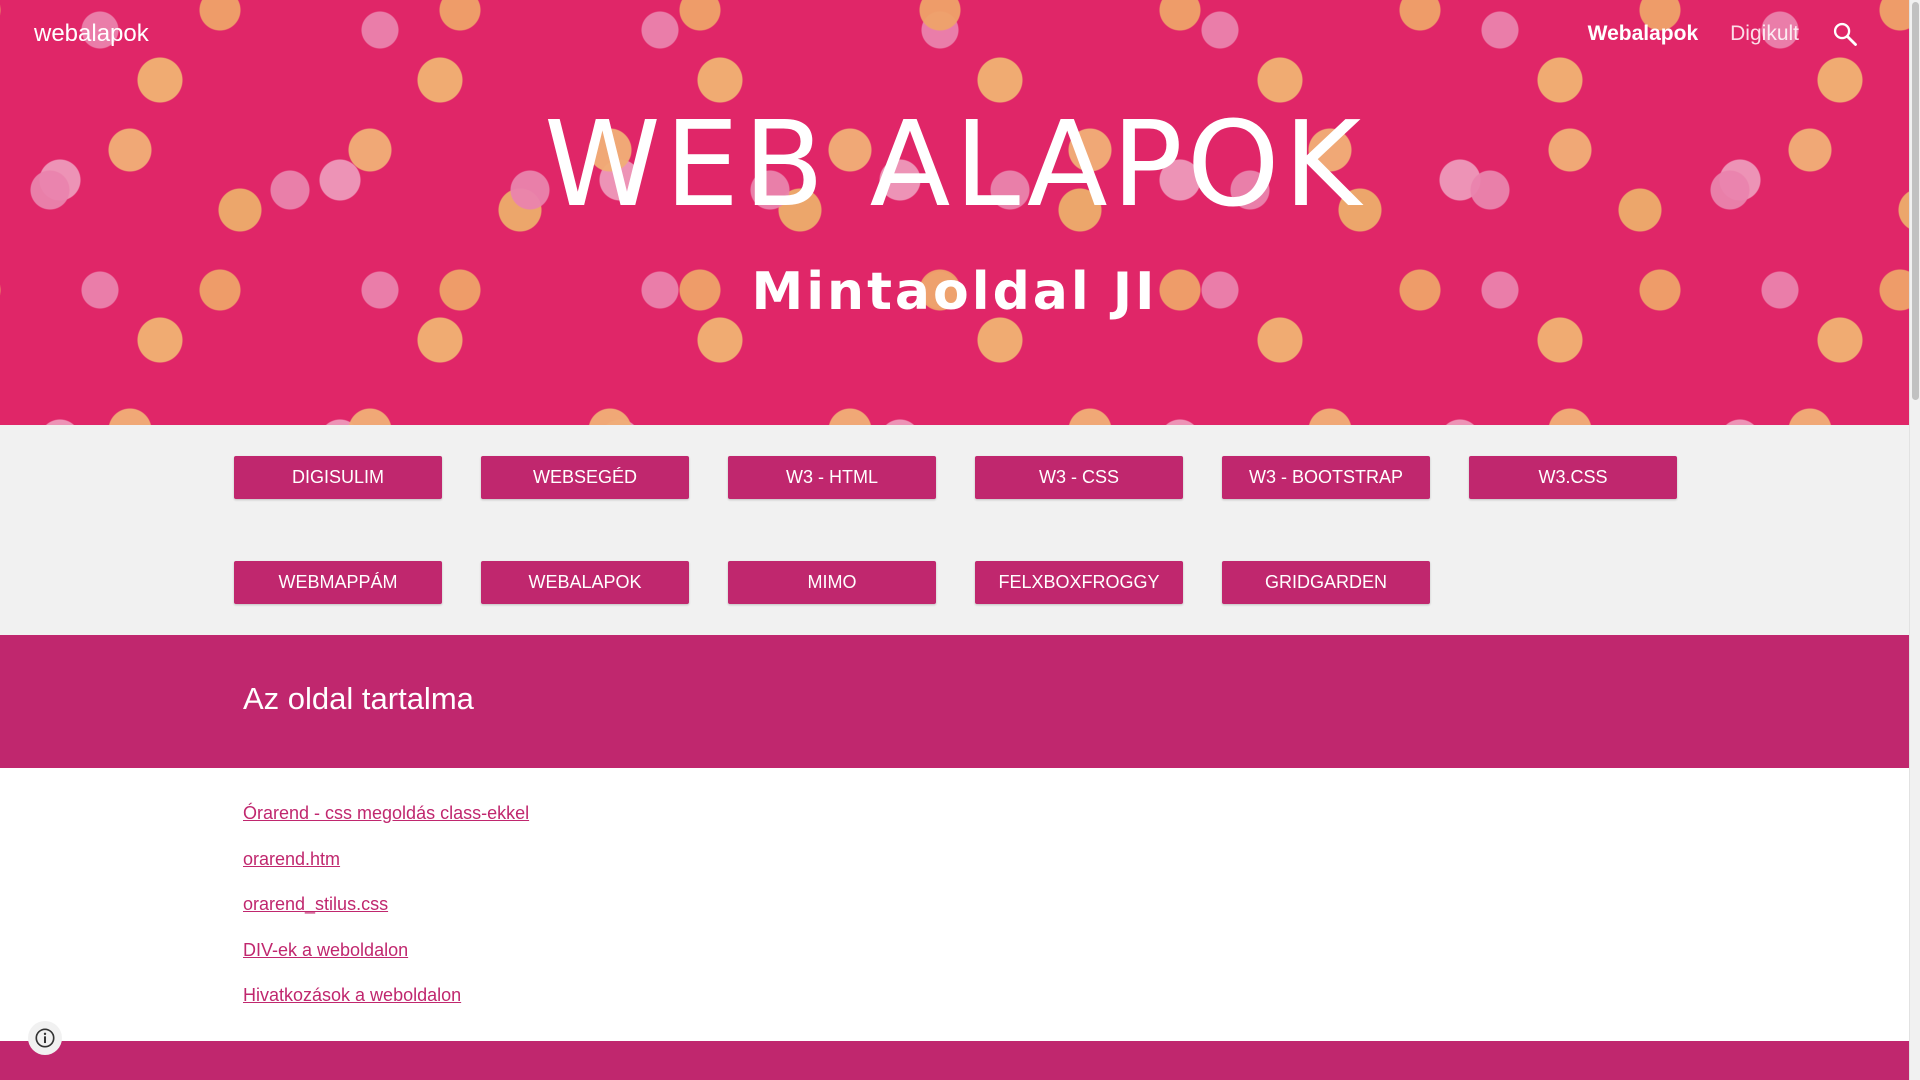  I want to click on search-icon, so click(1845, 34).